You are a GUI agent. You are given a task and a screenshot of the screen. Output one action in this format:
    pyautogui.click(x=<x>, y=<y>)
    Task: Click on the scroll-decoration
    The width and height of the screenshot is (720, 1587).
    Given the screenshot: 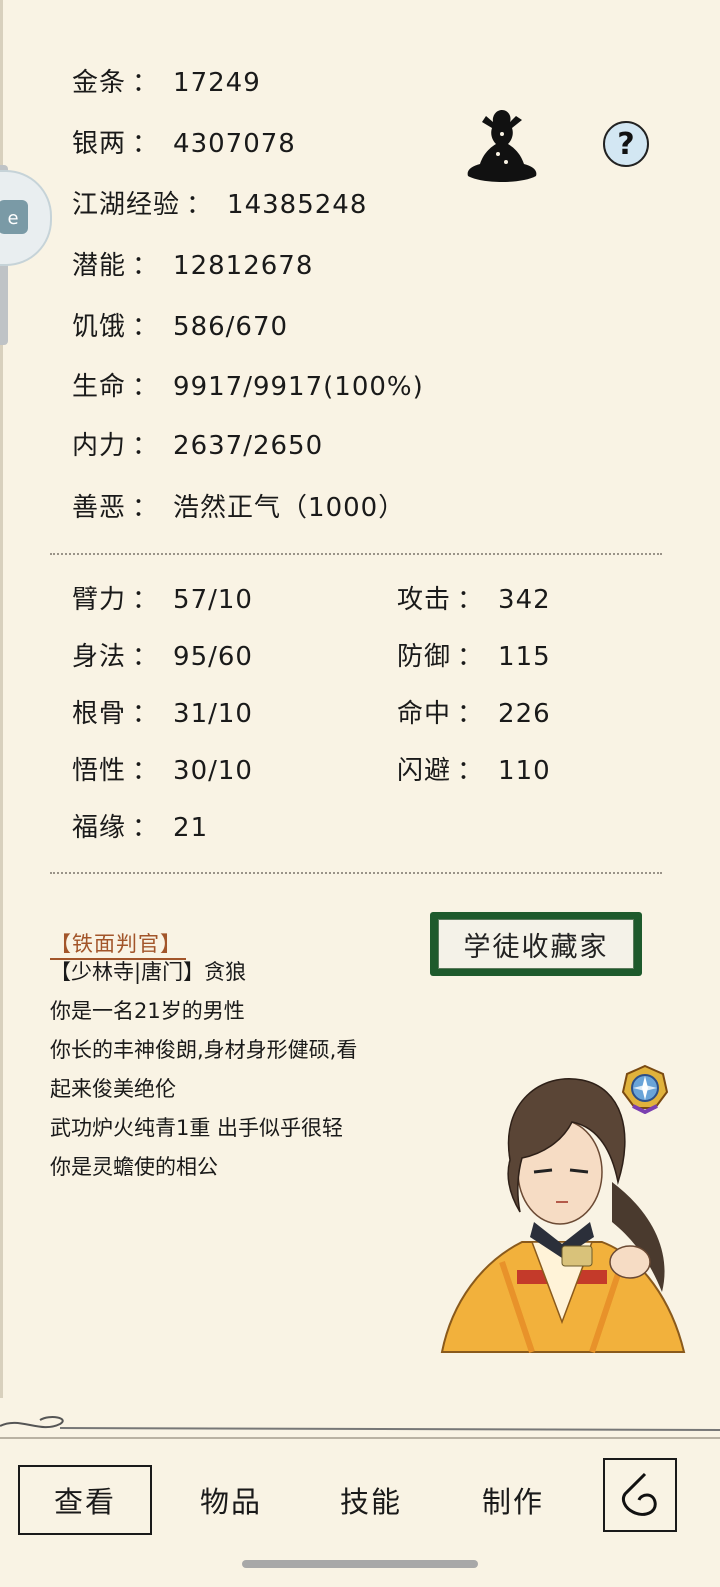 What is the action you would take?
    pyautogui.click(x=360, y=1418)
    